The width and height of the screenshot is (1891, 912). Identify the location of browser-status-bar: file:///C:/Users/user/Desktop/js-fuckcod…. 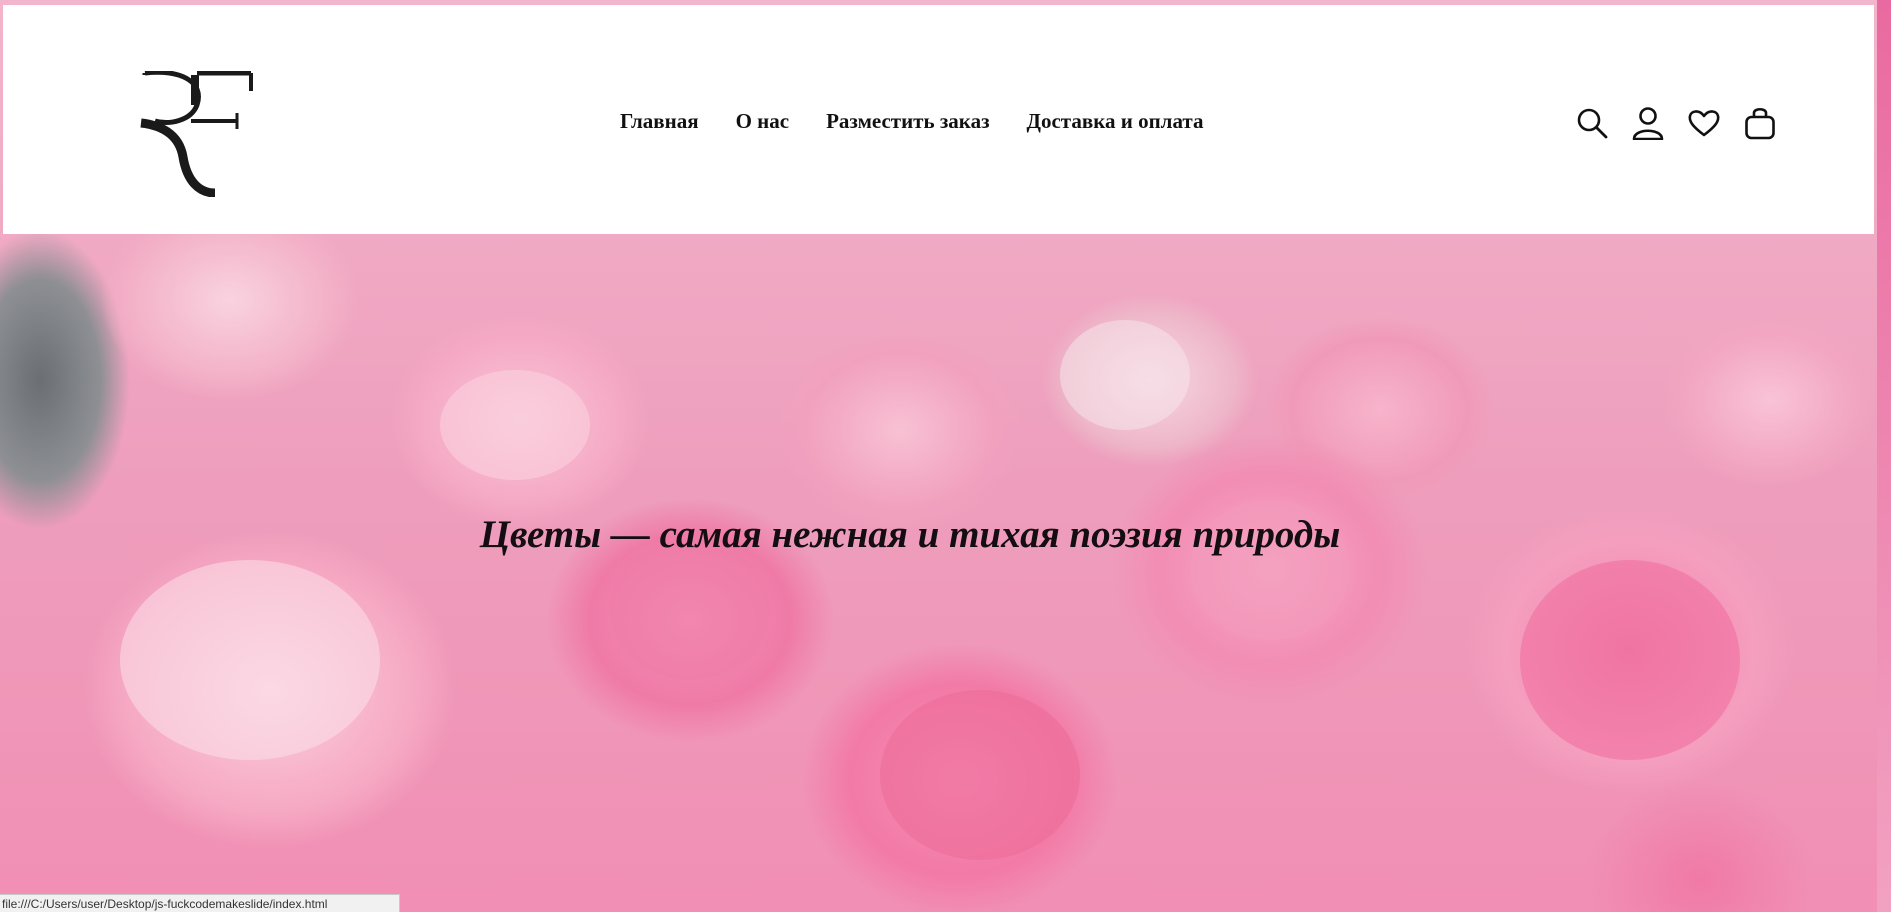
(200, 903).